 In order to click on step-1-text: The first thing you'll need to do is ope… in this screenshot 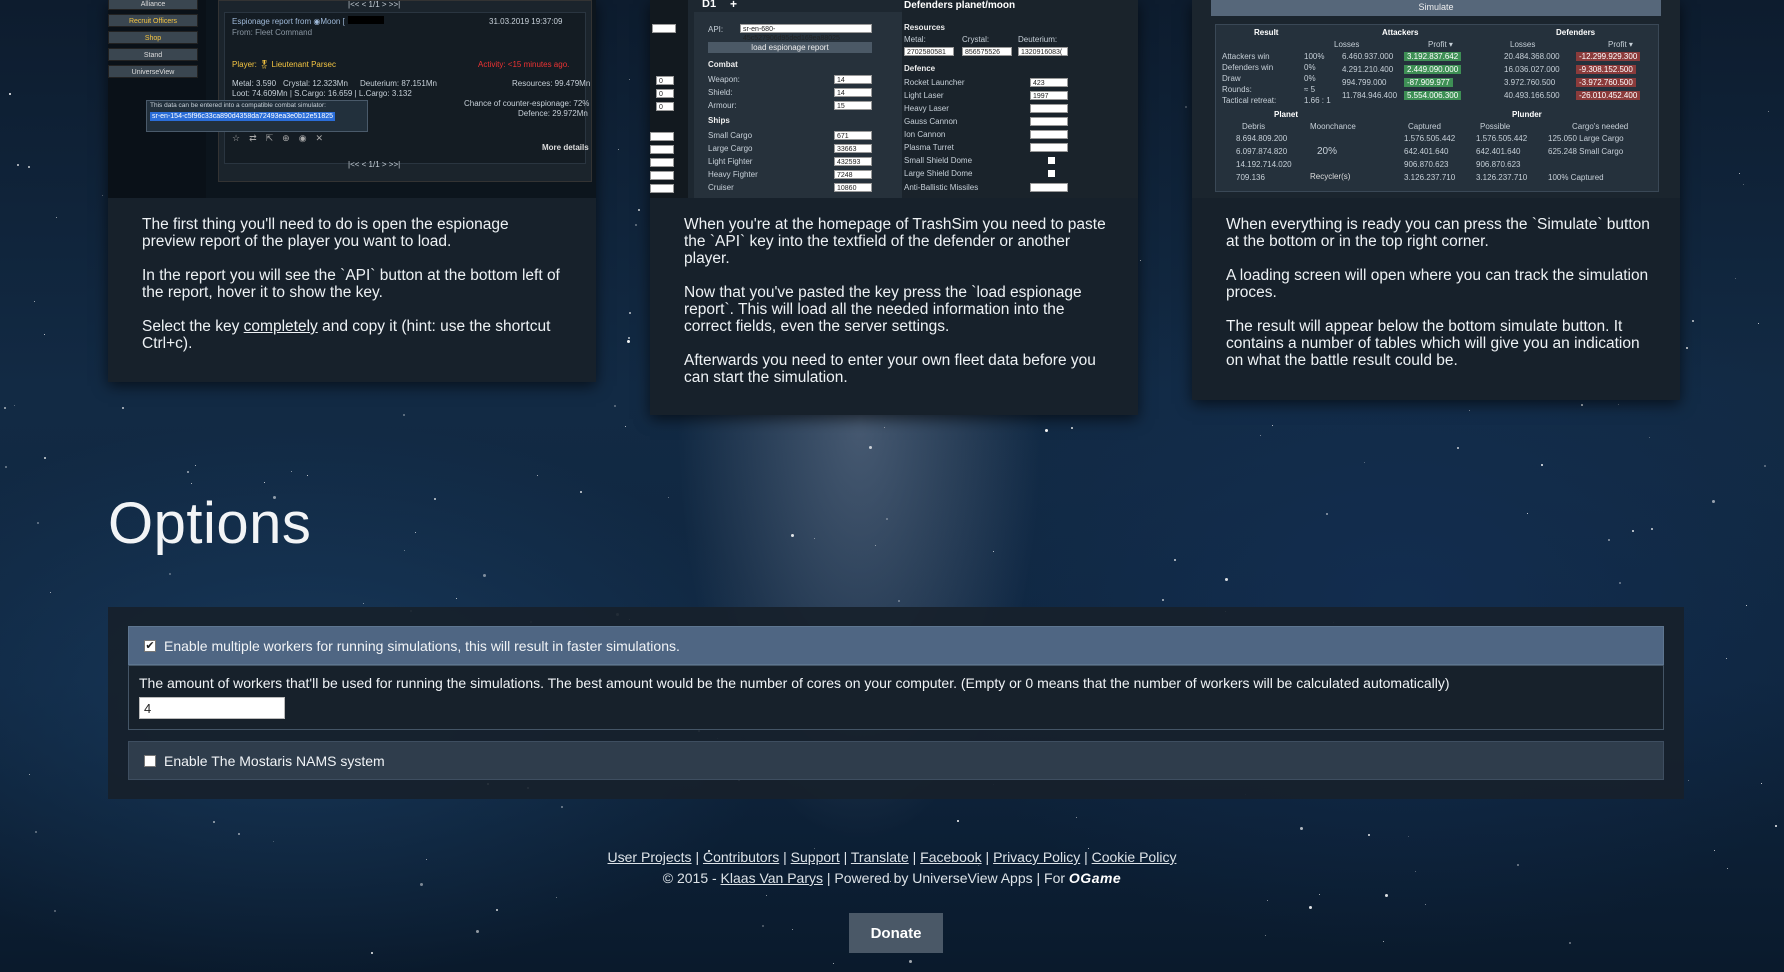, I will do `click(354, 292)`.